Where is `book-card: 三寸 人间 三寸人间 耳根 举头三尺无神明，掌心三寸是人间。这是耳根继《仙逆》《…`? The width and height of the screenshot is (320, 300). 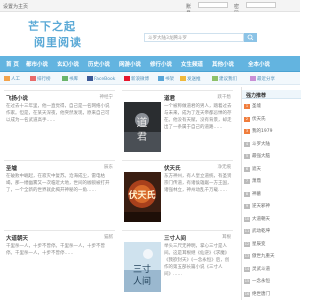 book-card: 三寸 人间 三寸人间 耳根 举头三尺无神明，掌心三寸是人间。这是耳根继《仙逆》《… is located at coordinates (177, 261).